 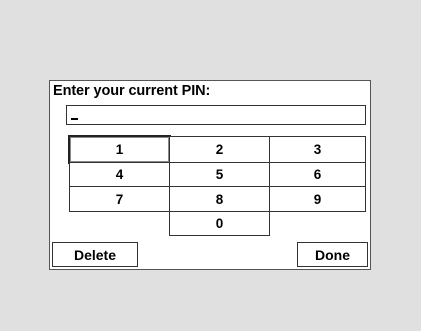 What do you see at coordinates (216, 115) in the screenshot?
I see `pin-input-field` at bounding box center [216, 115].